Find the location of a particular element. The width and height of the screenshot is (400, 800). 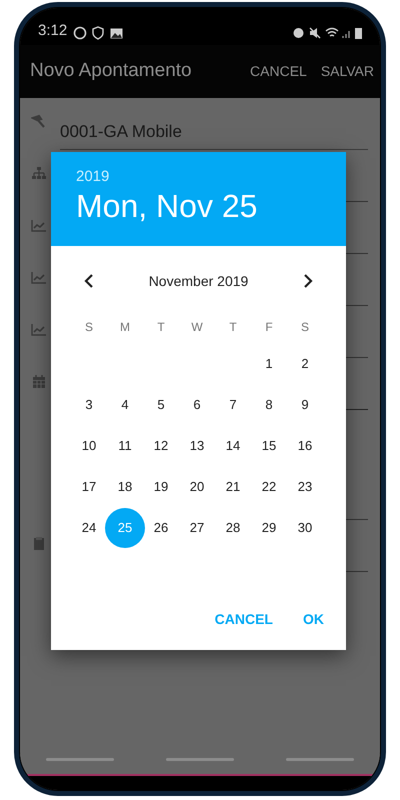

calendar-day: 1 is located at coordinates (269, 364).